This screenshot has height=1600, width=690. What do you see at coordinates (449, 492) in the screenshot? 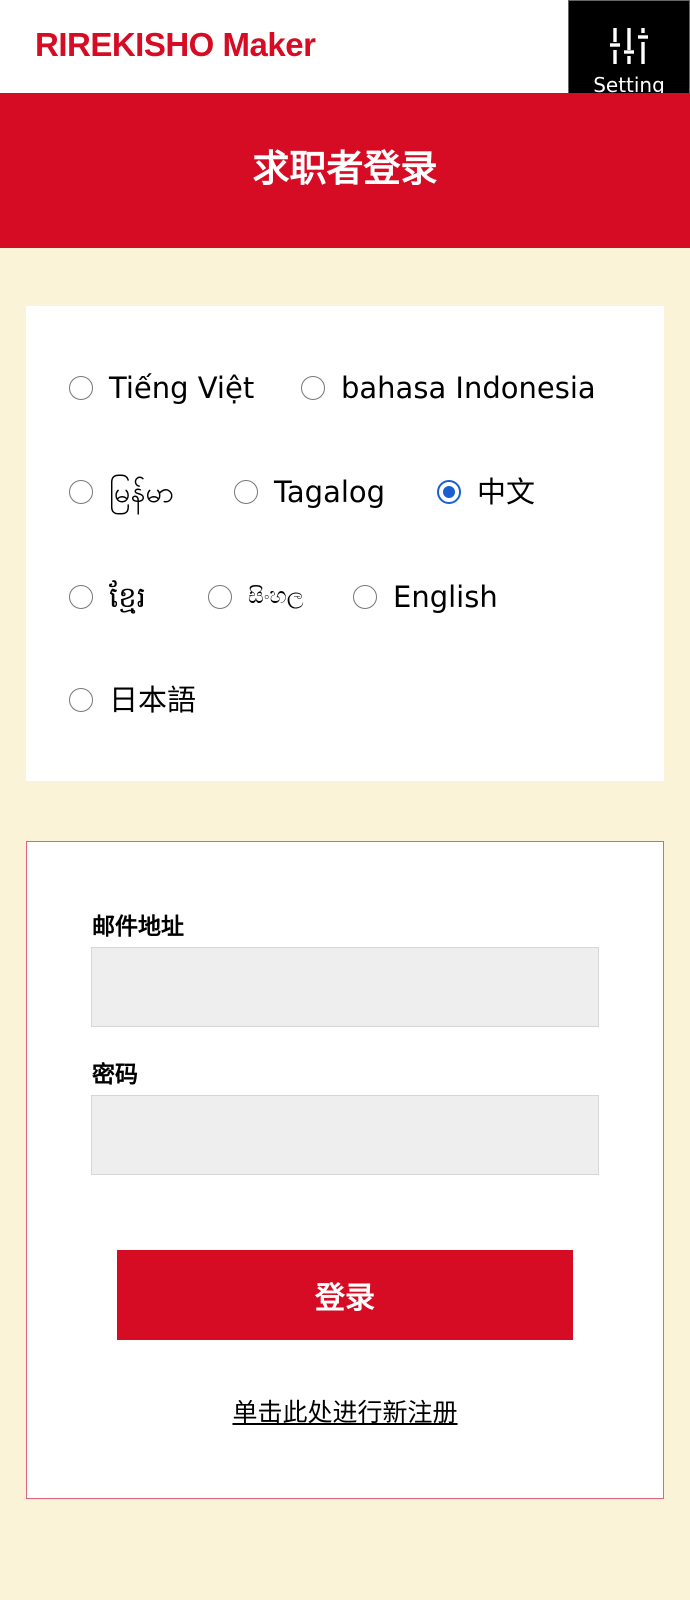
I see `radio-chinese` at bounding box center [449, 492].